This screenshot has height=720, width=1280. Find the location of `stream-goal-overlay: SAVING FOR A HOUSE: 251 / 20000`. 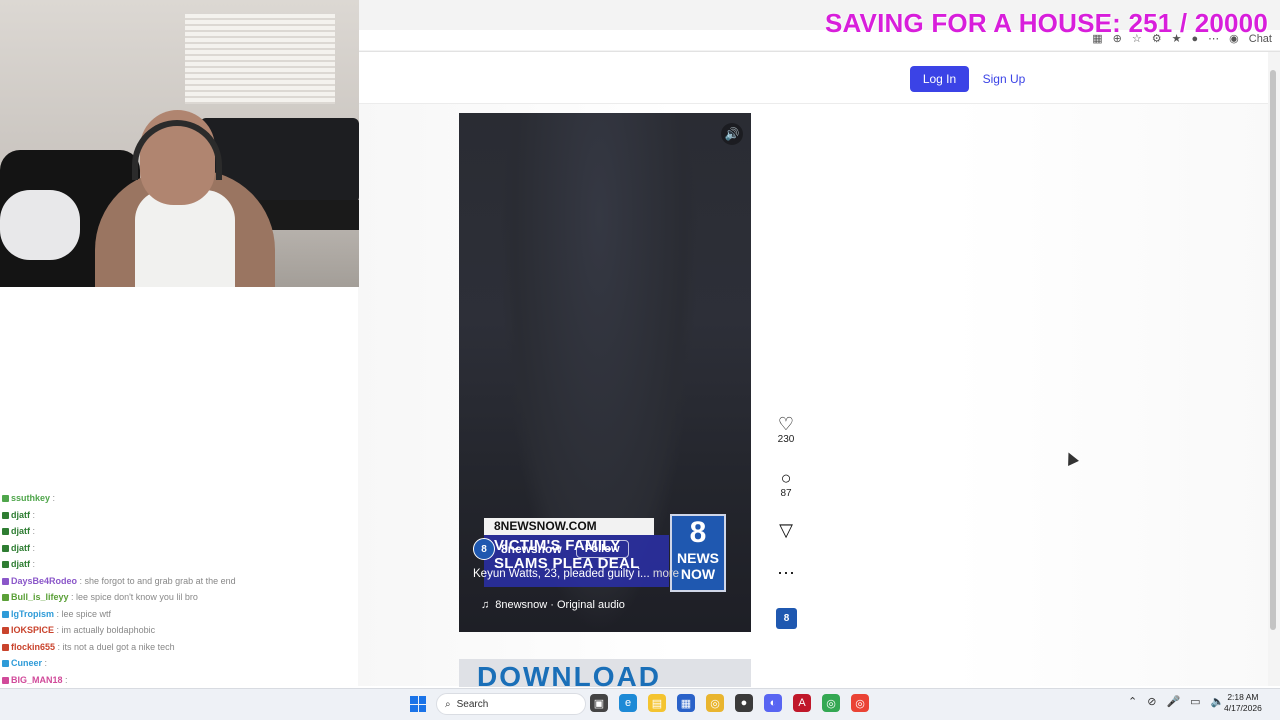

stream-goal-overlay: SAVING FOR A HOUSE: 251 / 20000 is located at coordinates (1046, 23).